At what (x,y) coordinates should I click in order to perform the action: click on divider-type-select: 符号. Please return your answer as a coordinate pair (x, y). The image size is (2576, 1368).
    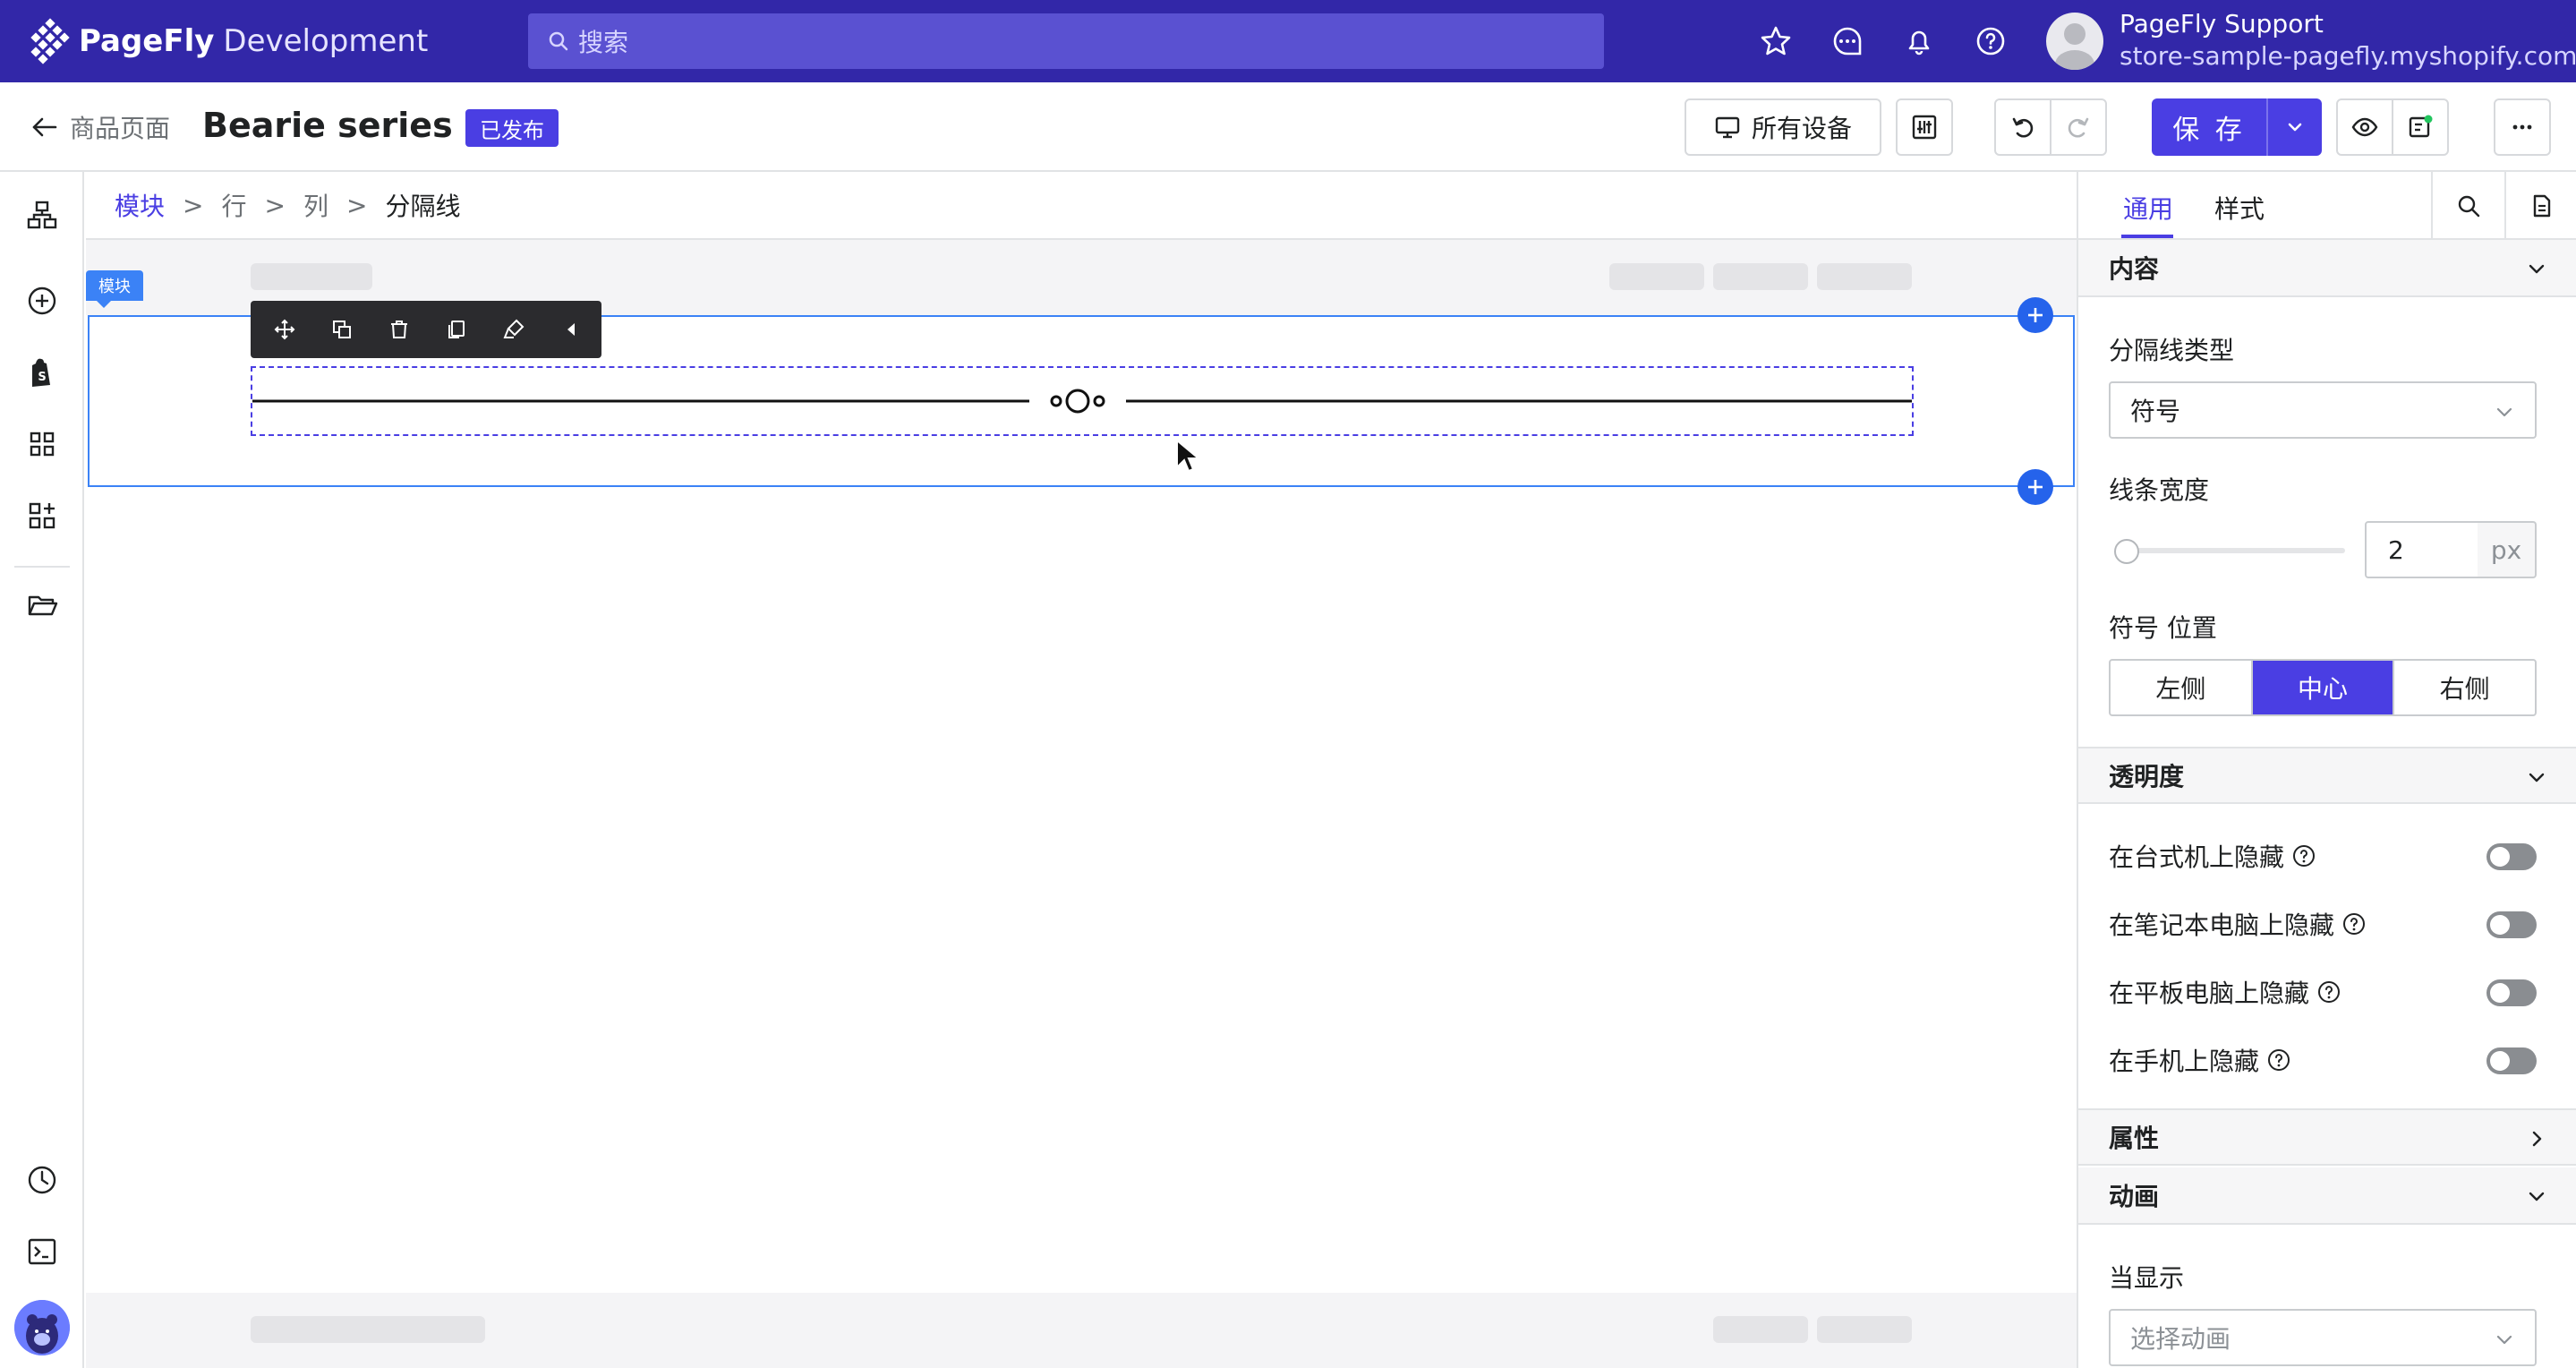
    Looking at the image, I should click on (2323, 410).